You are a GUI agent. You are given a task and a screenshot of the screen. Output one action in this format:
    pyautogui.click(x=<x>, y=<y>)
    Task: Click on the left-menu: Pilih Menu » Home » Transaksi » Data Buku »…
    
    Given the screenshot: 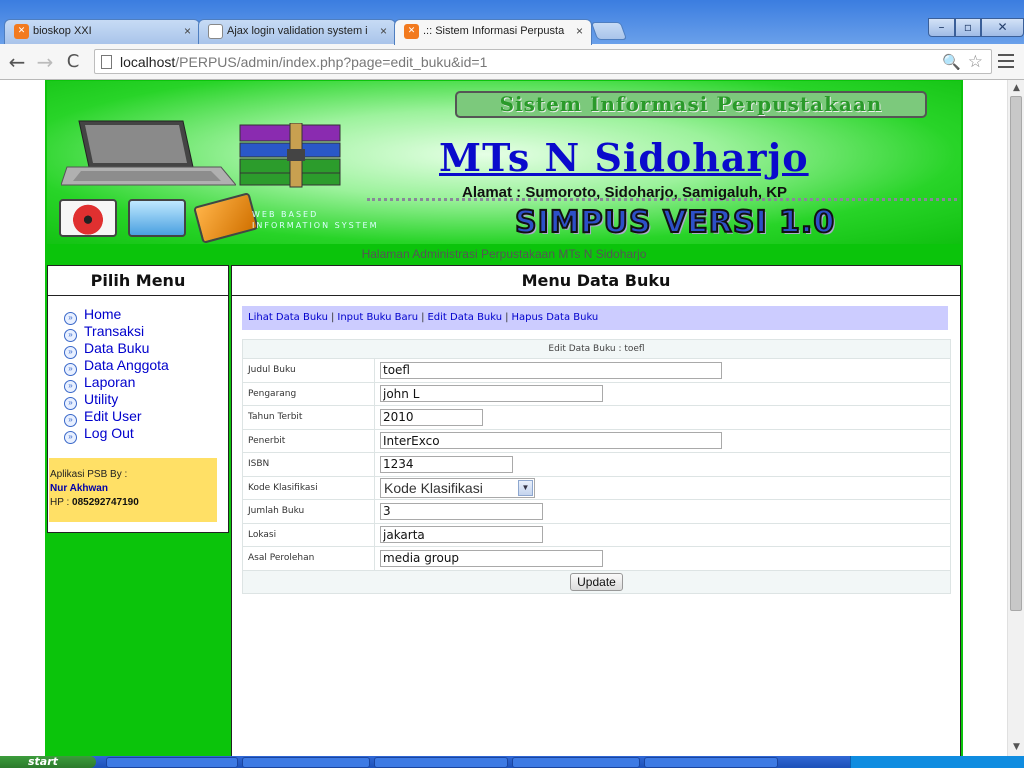 What is the action you would take?
    pyautogui.click(x=138, y=399)
    